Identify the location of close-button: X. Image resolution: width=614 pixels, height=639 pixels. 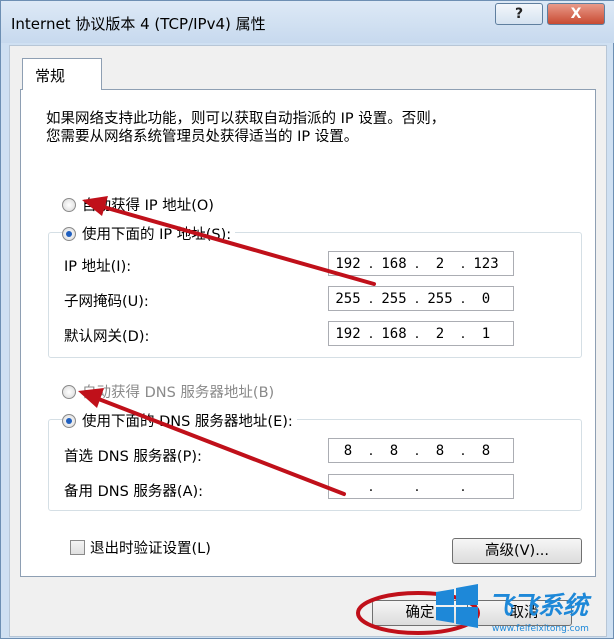
(576, 14).